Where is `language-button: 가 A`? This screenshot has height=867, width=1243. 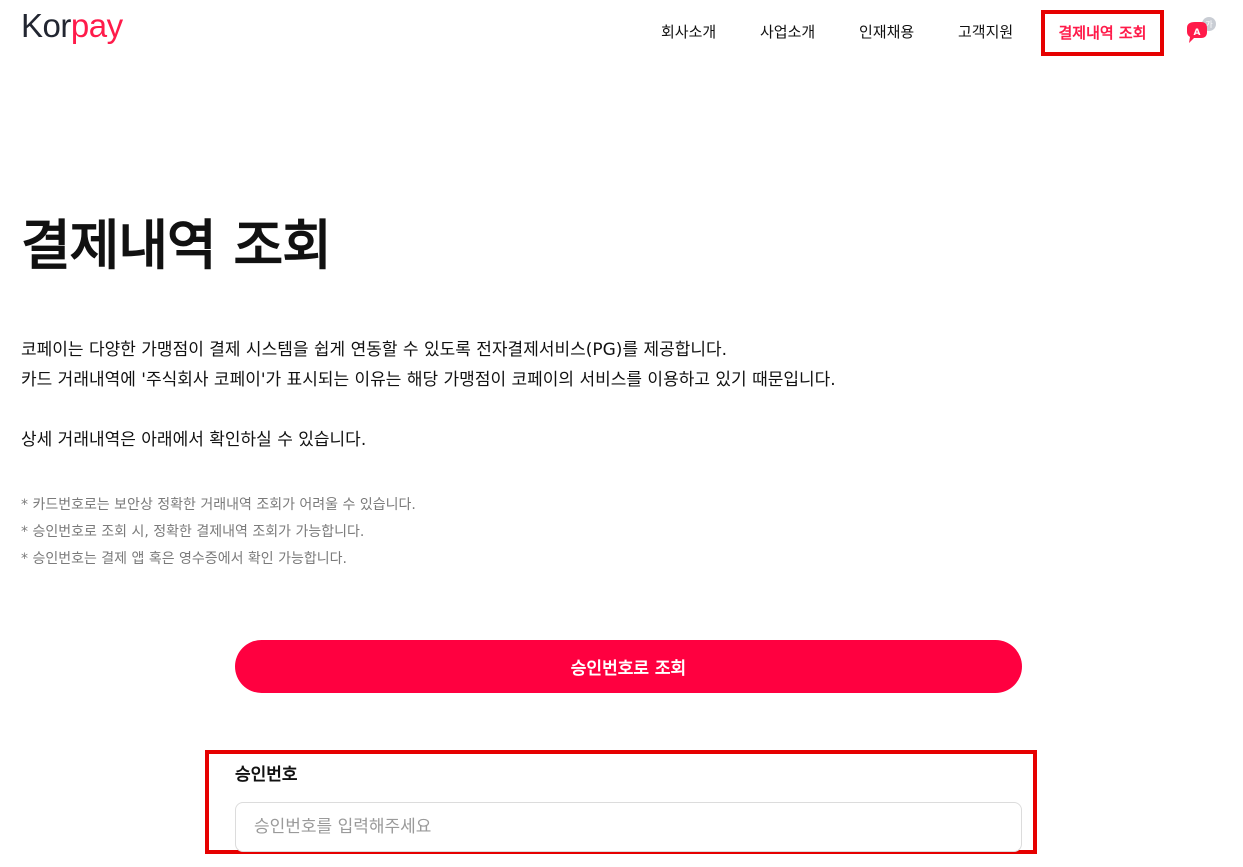
language-button: 가 A is located at coordinates (1203, 31).